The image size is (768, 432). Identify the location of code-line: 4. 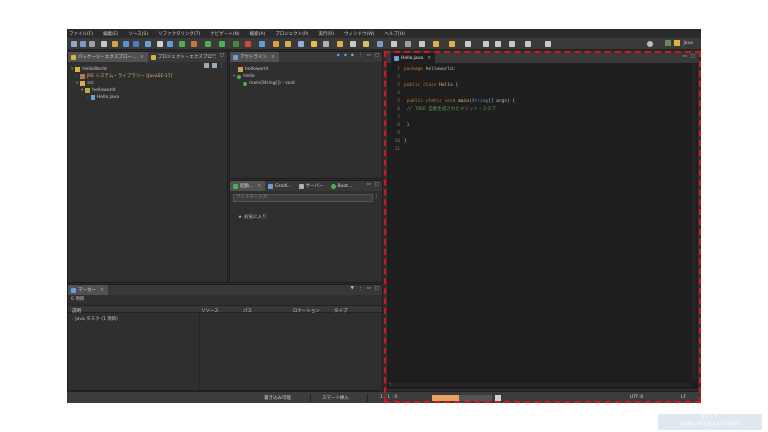
(452, 94).